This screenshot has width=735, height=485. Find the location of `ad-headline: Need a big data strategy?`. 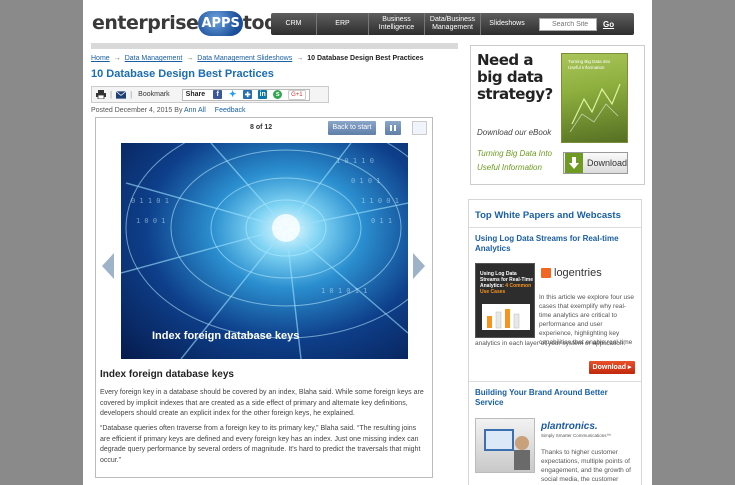

ad-headline: Need a big data strategy? is located at coordinates (515, 77).